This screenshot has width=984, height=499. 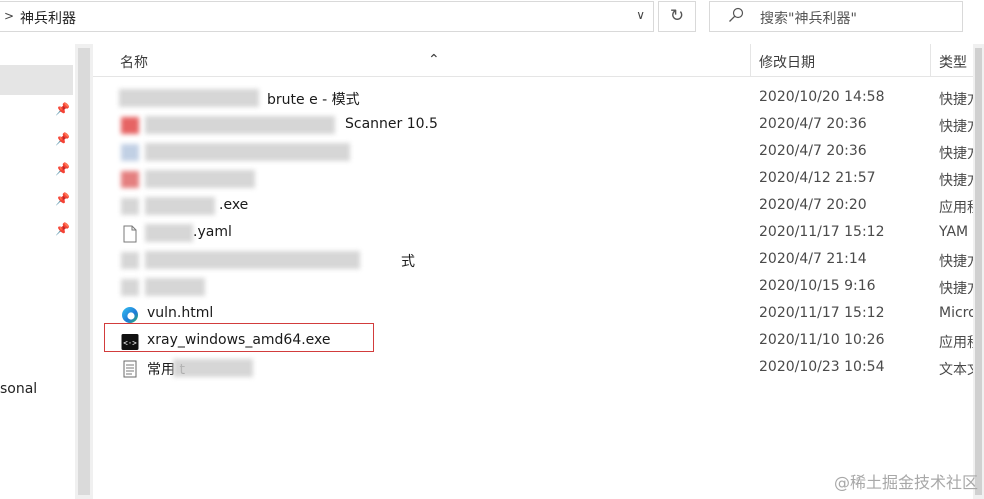 What do you see at coordinates (808, 18) in the screenshot?
I see `search-placeholder: 搜索"神兵利器"` at bounding box center [808, 18].